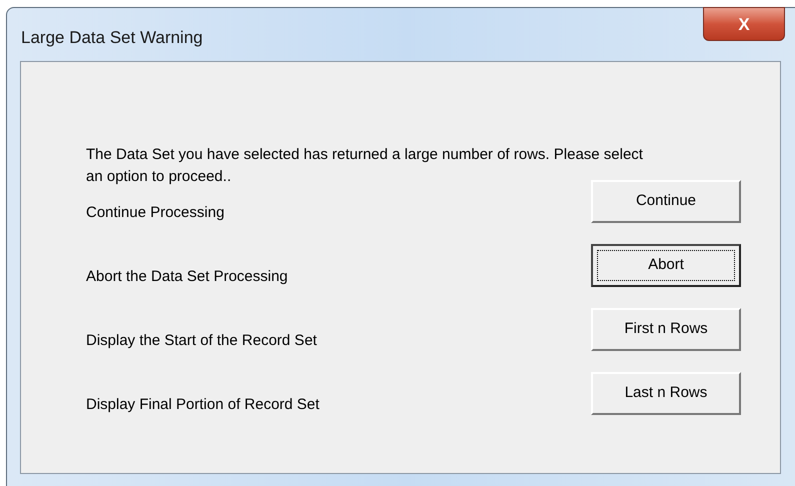  I want to click on option-button: Last n Rows, so click(666, 393).